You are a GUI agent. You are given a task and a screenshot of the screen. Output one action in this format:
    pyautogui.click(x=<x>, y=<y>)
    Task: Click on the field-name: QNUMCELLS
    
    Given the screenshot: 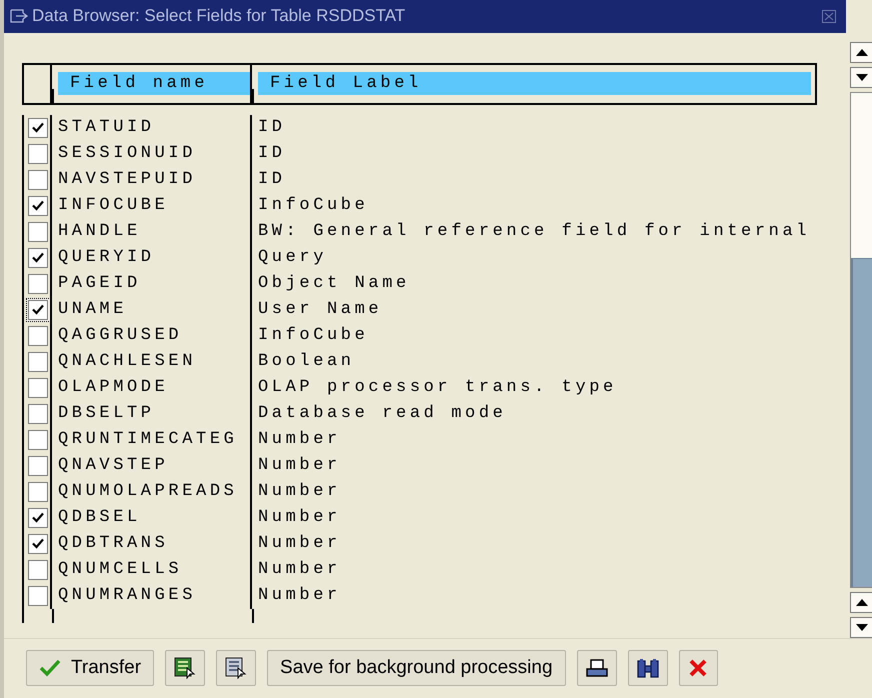 What is the action you would take?
    pyautogui.click(x=120, y=570)
    